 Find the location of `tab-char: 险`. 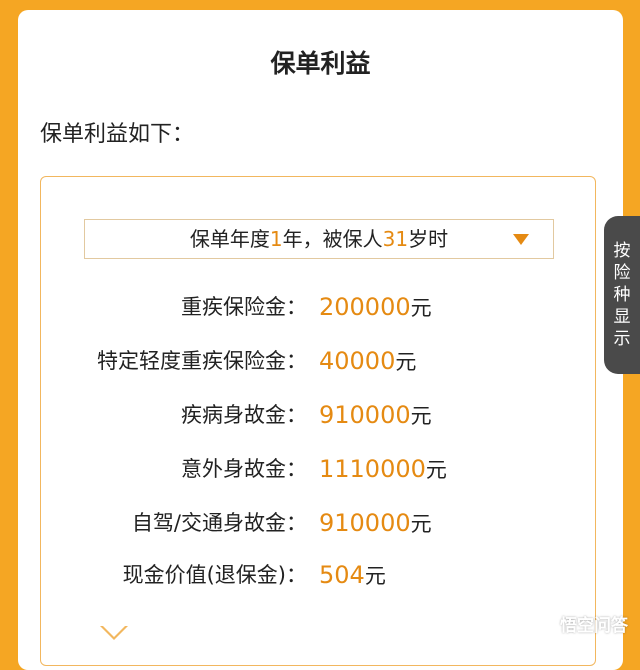

tab-char: 险 is located at coordinates (622, 273).